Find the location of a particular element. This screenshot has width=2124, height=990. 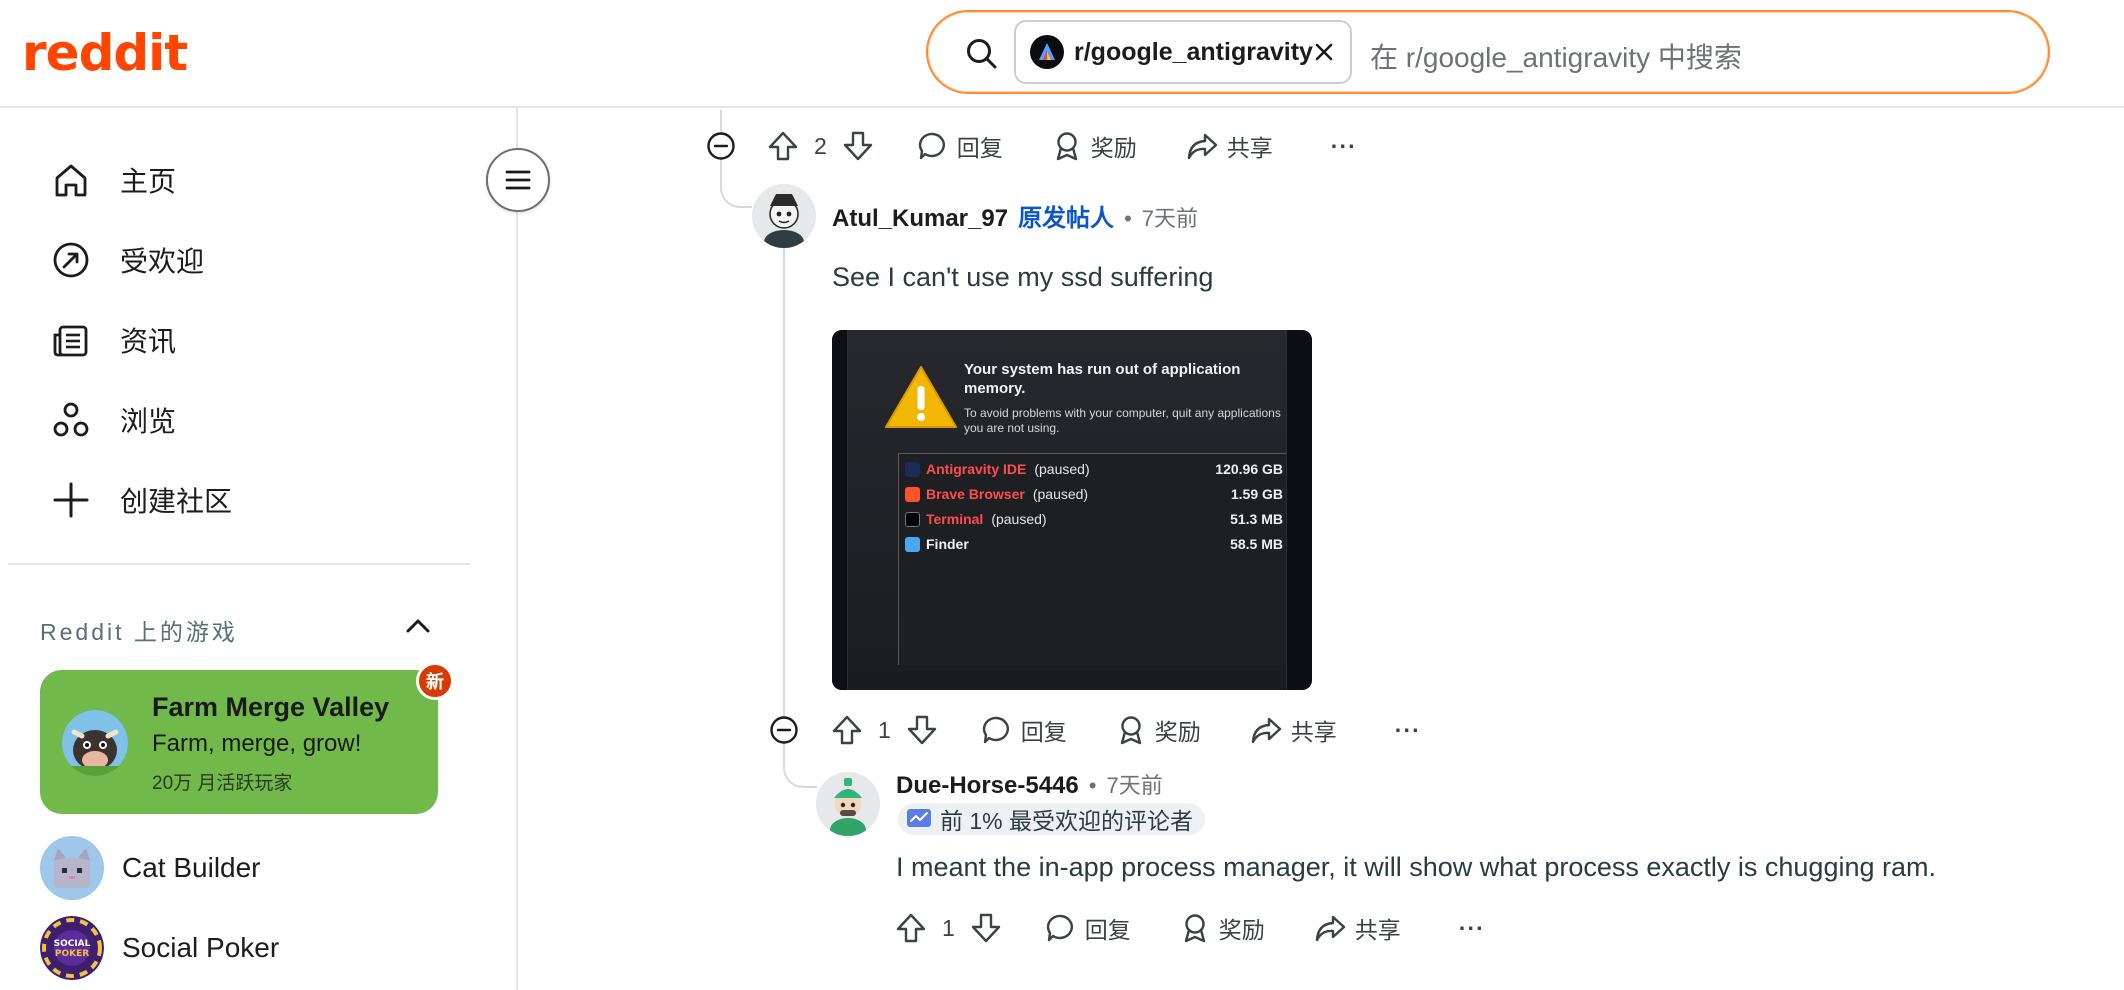

sidebar-game-social-poker: SOCIAL POKER Social Poker is located at coordinates (159, 948).